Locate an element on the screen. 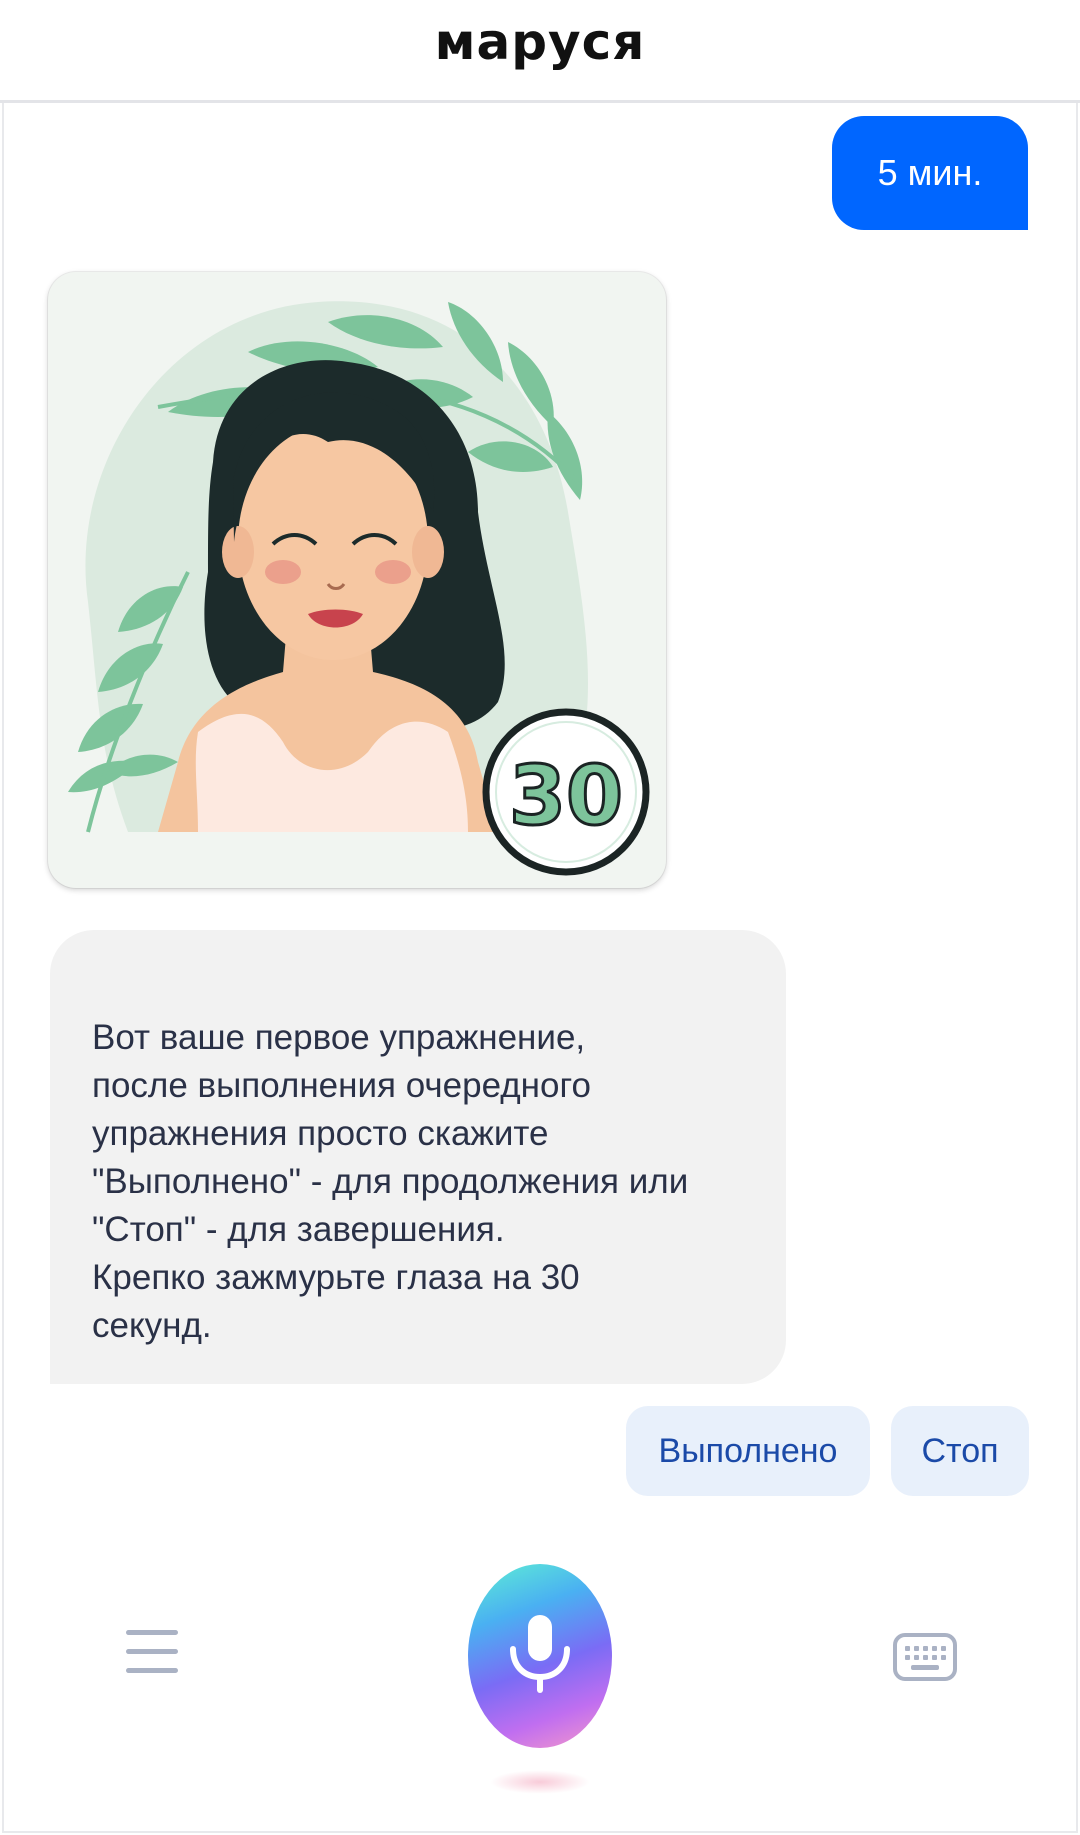 This screenshot has height=1835, width=1080. app-header: маруся is located at coordinates (540, 51).